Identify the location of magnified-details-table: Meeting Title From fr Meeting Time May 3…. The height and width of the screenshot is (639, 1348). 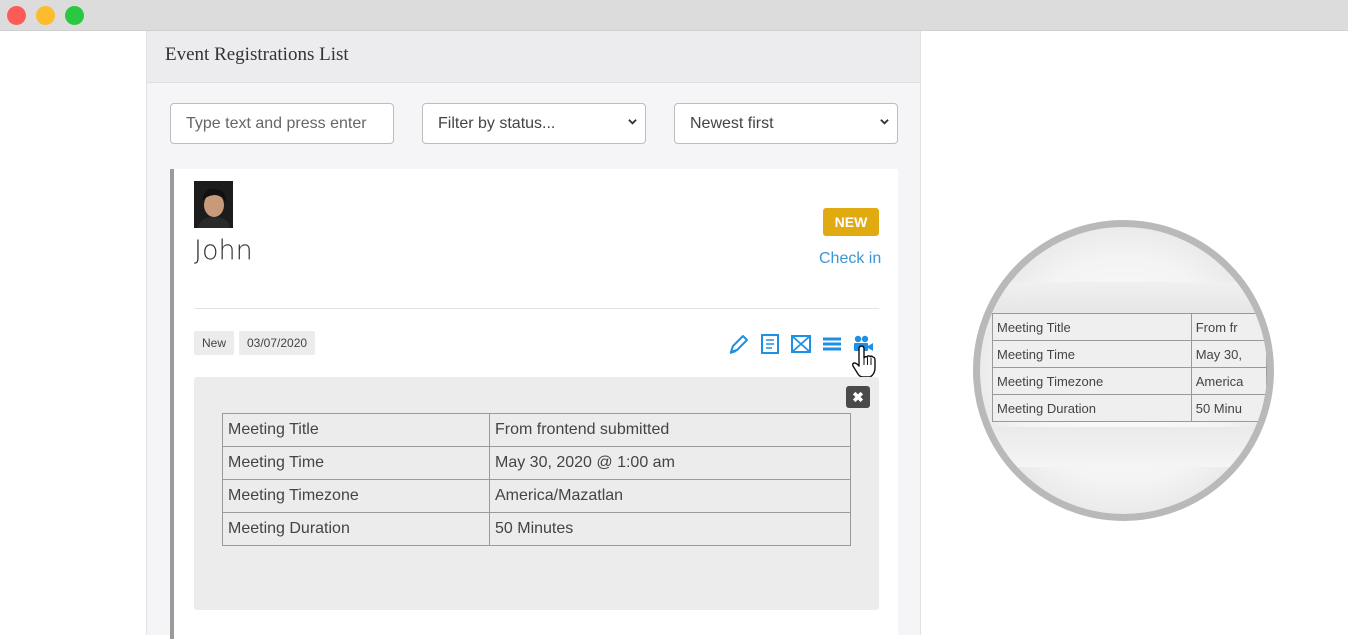
(1129, 367).